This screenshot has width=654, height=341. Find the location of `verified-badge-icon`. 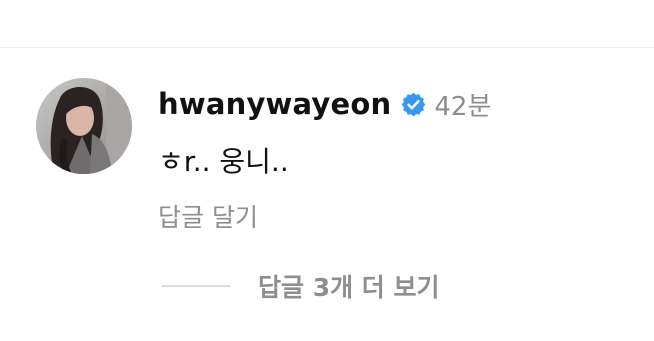

verified-badge-icon is located at coordinates (413, 104).